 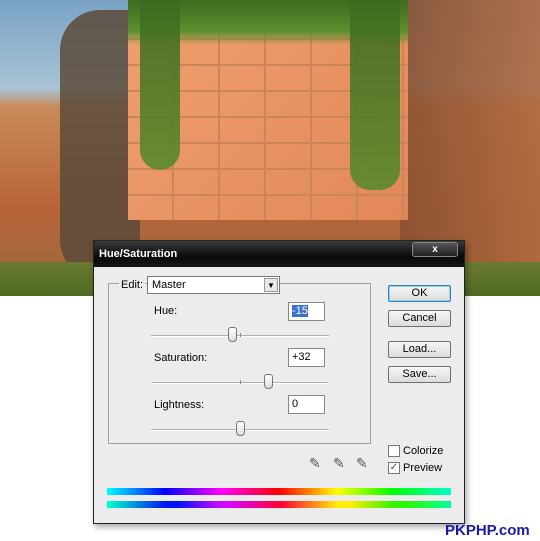 What do you see at coordinates (240, 334) in the screenshot?
I see `hue-slider` at bounding box center [240, 334].